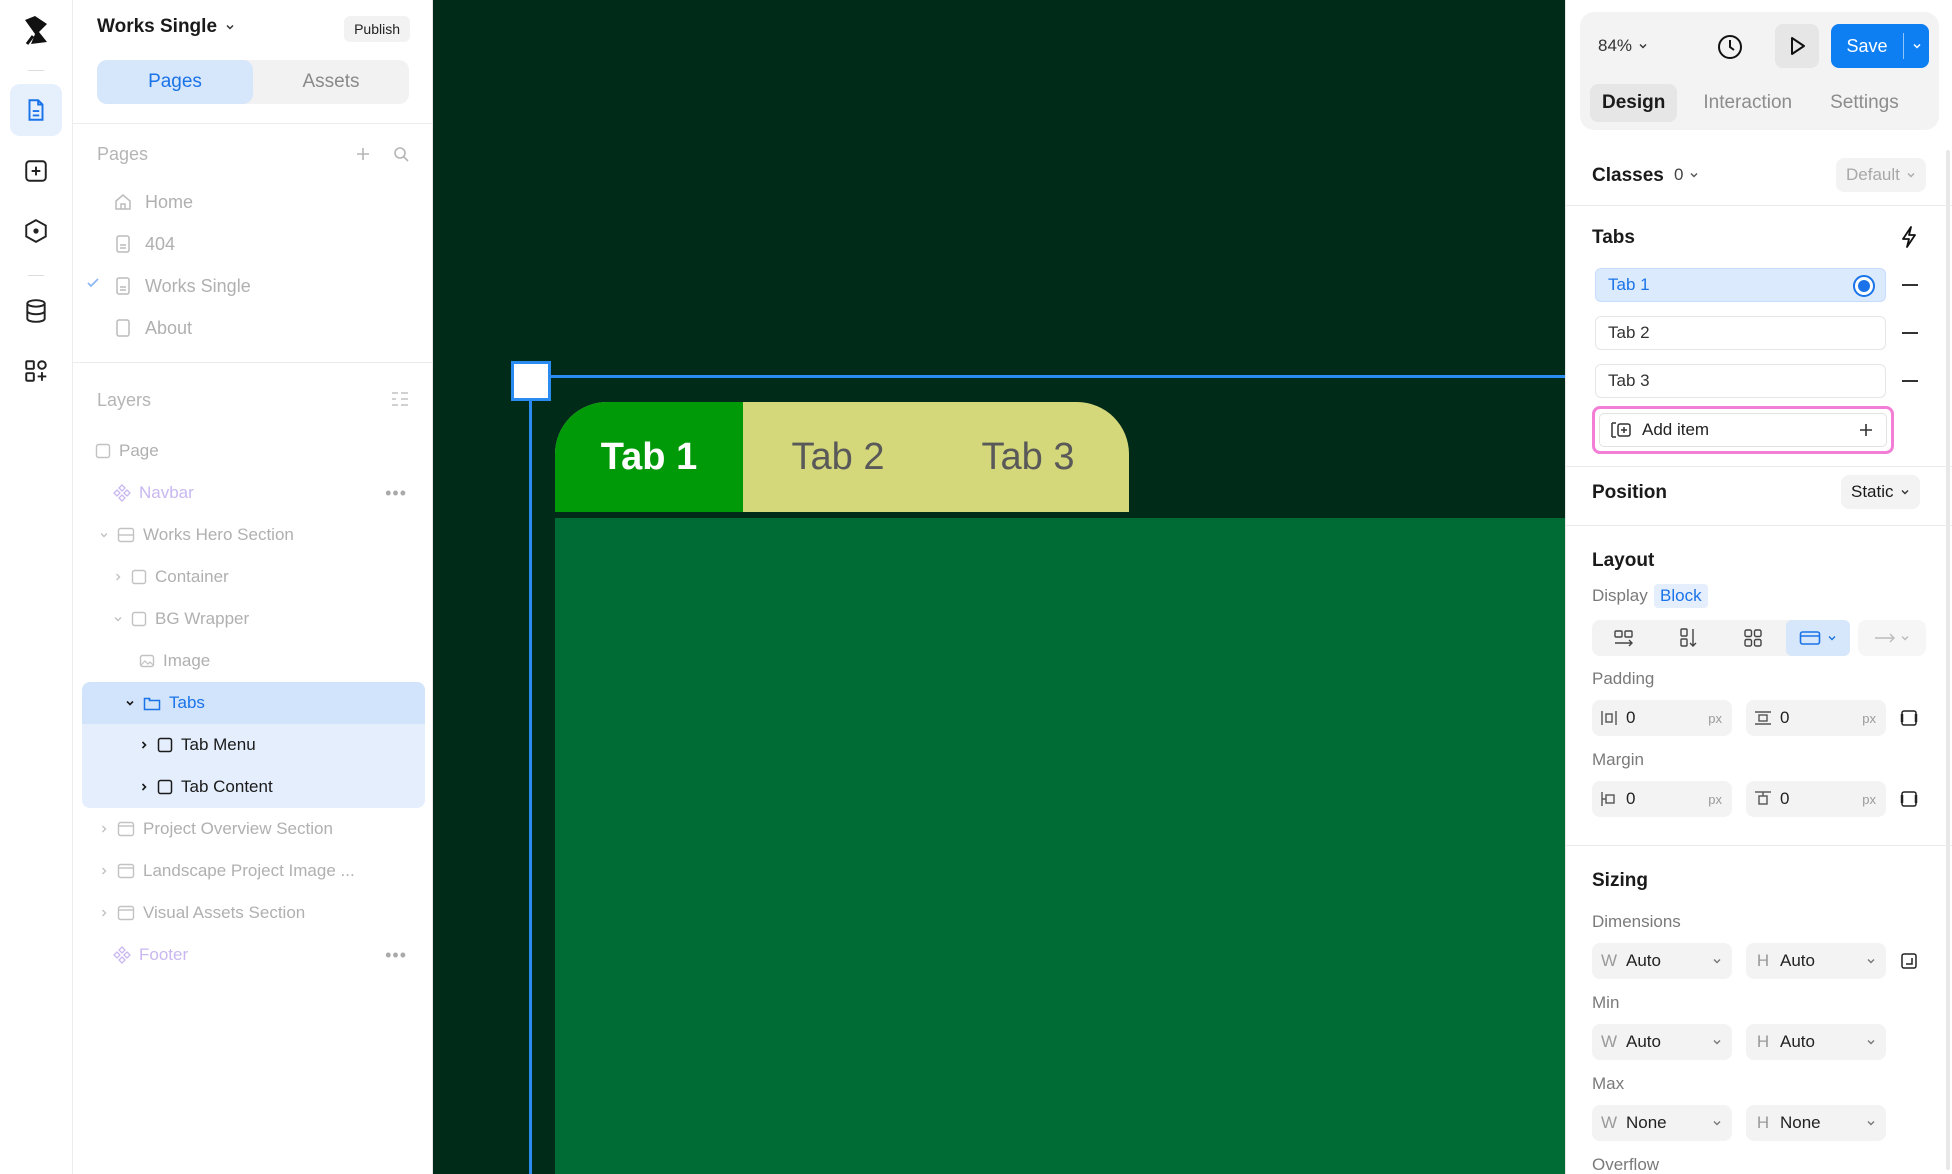 The image size is (1952, 1174). Describe the element at coordinates (1816, 1042) in the screenshot. I see `min-height-dropdown: H Auto` at that location.